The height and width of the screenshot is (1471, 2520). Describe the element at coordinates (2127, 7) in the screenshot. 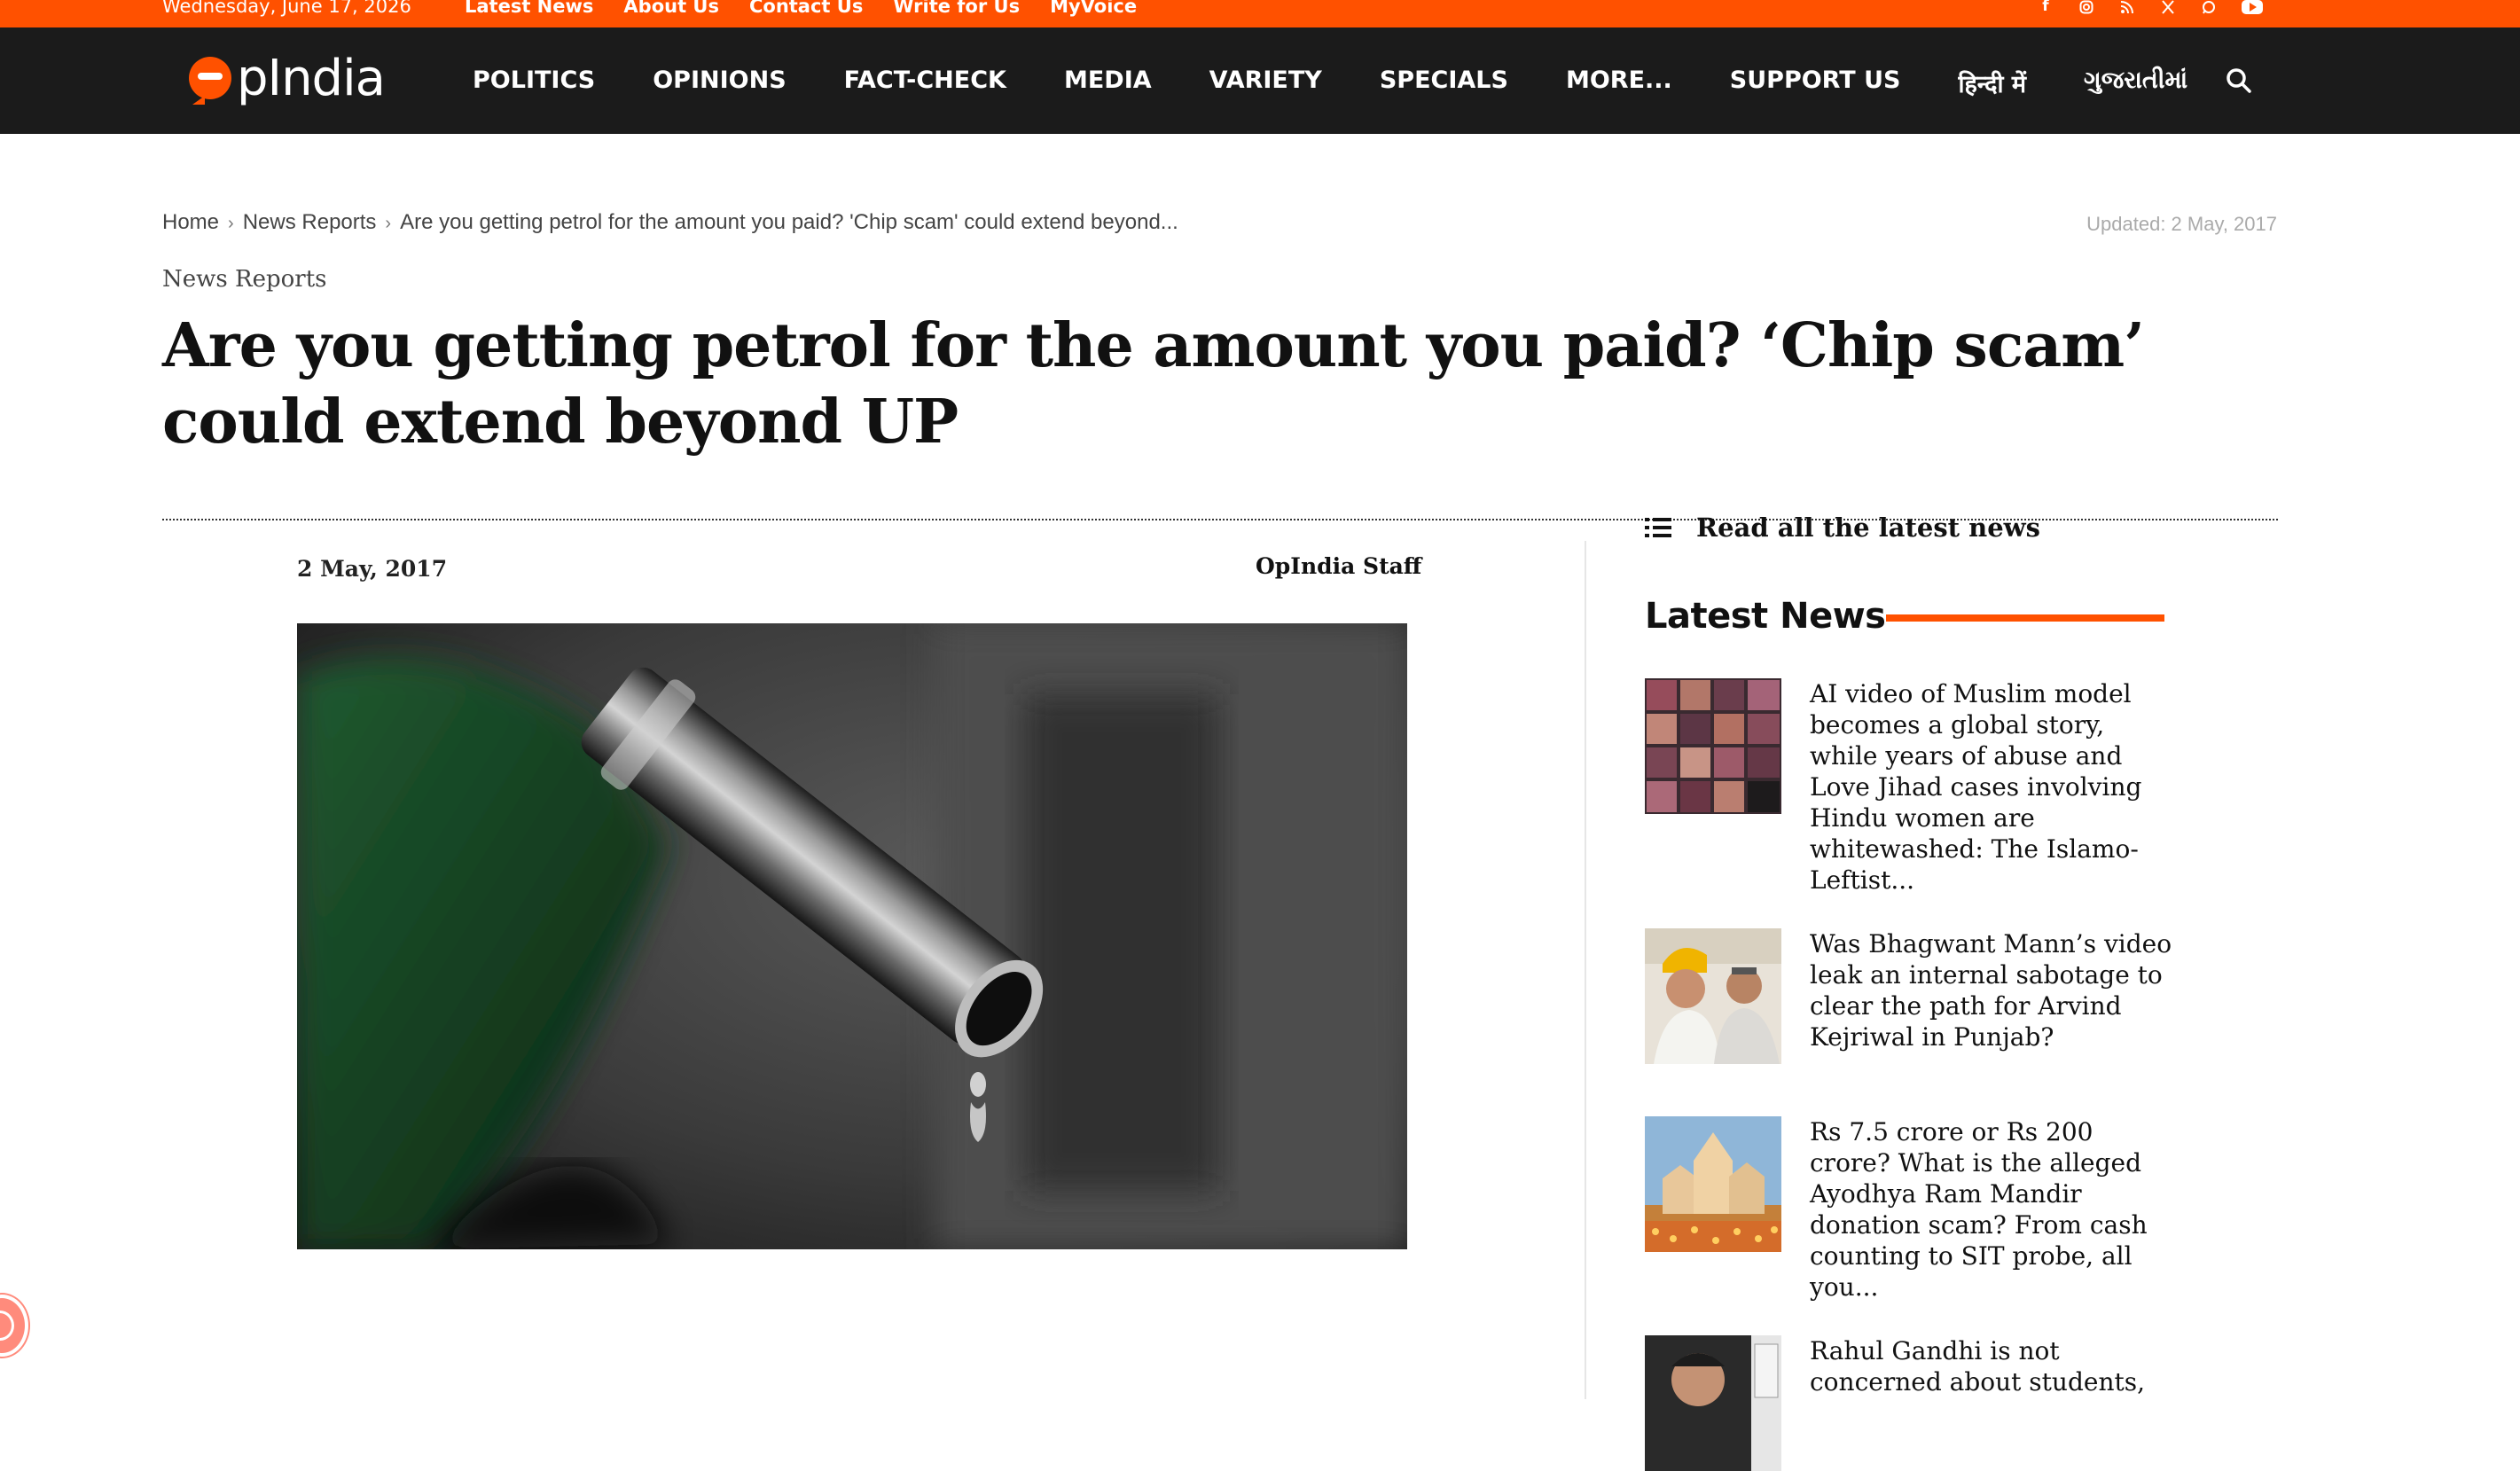

I see `rss-icon` at that location.